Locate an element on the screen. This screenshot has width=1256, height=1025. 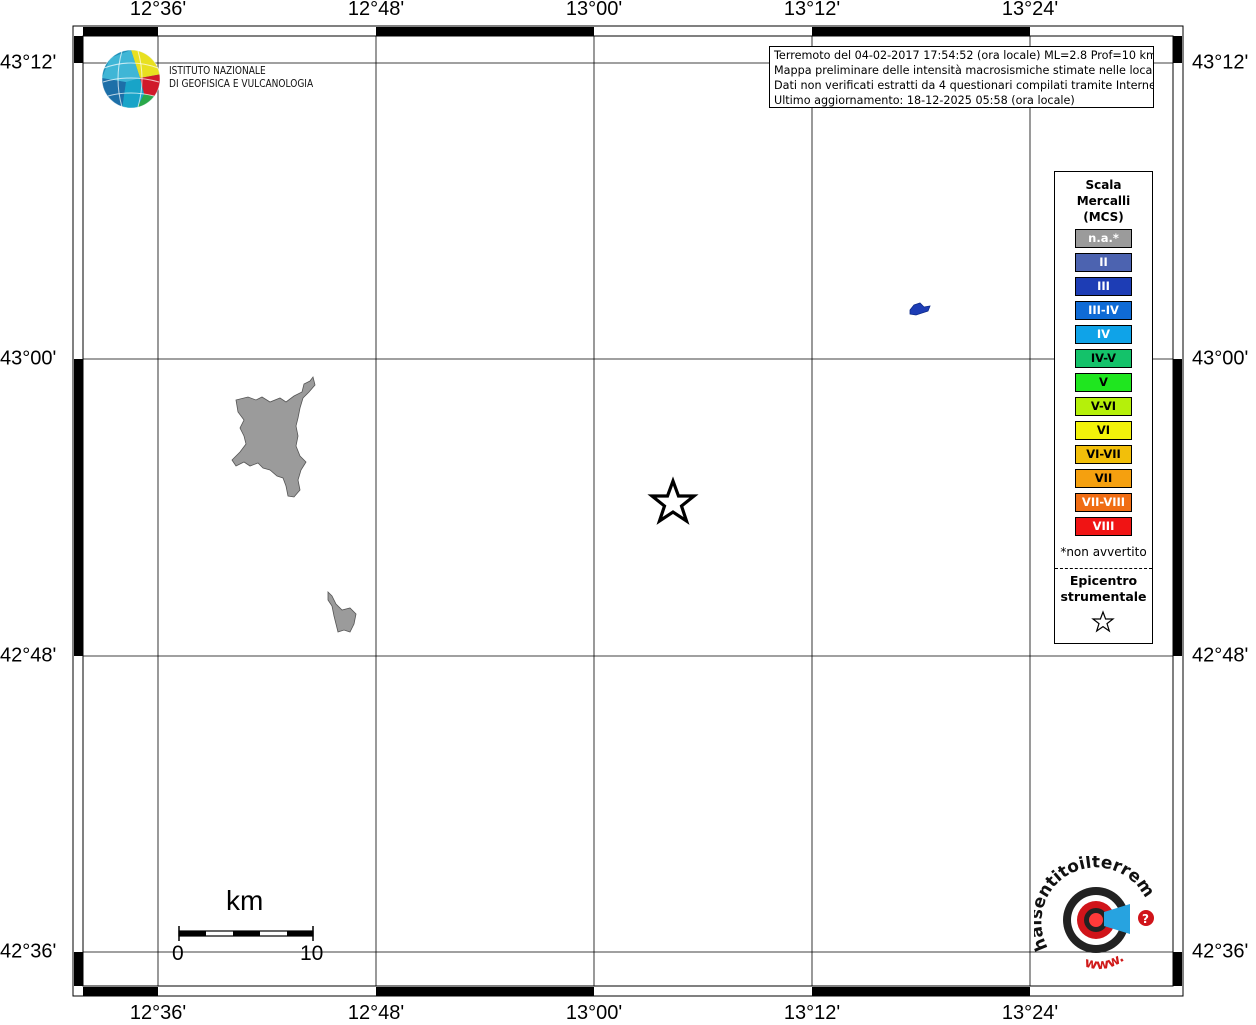
lon-label-top: 12°36' is located at coordinates (158, 10).